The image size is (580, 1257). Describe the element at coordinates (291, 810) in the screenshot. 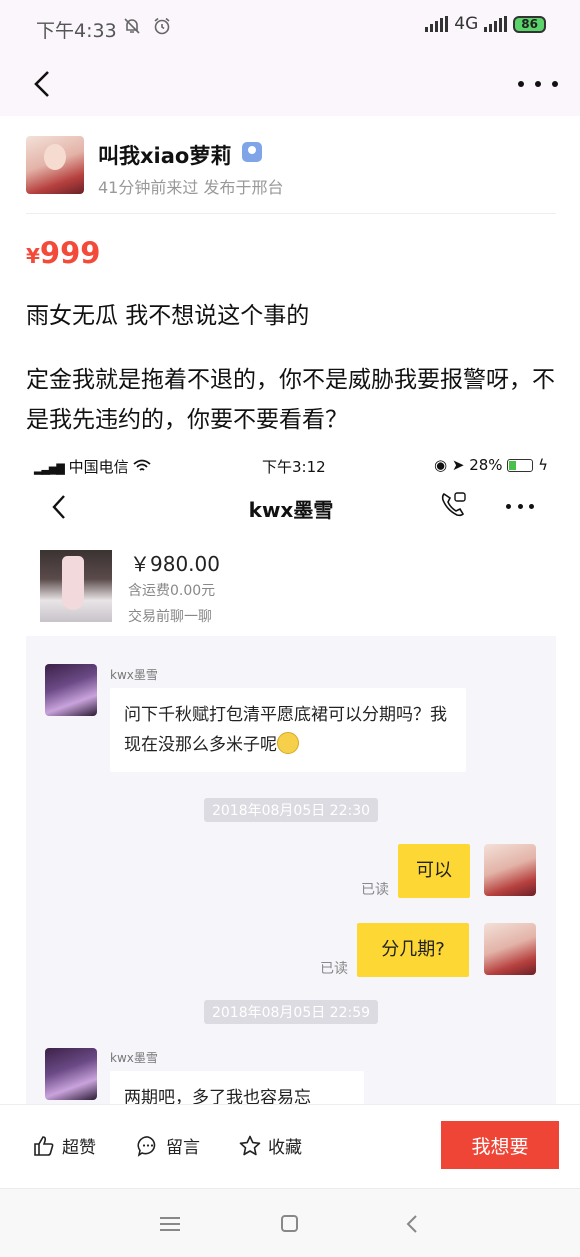

I see `timestamp: 2018年08月05日 22:30` at that location.